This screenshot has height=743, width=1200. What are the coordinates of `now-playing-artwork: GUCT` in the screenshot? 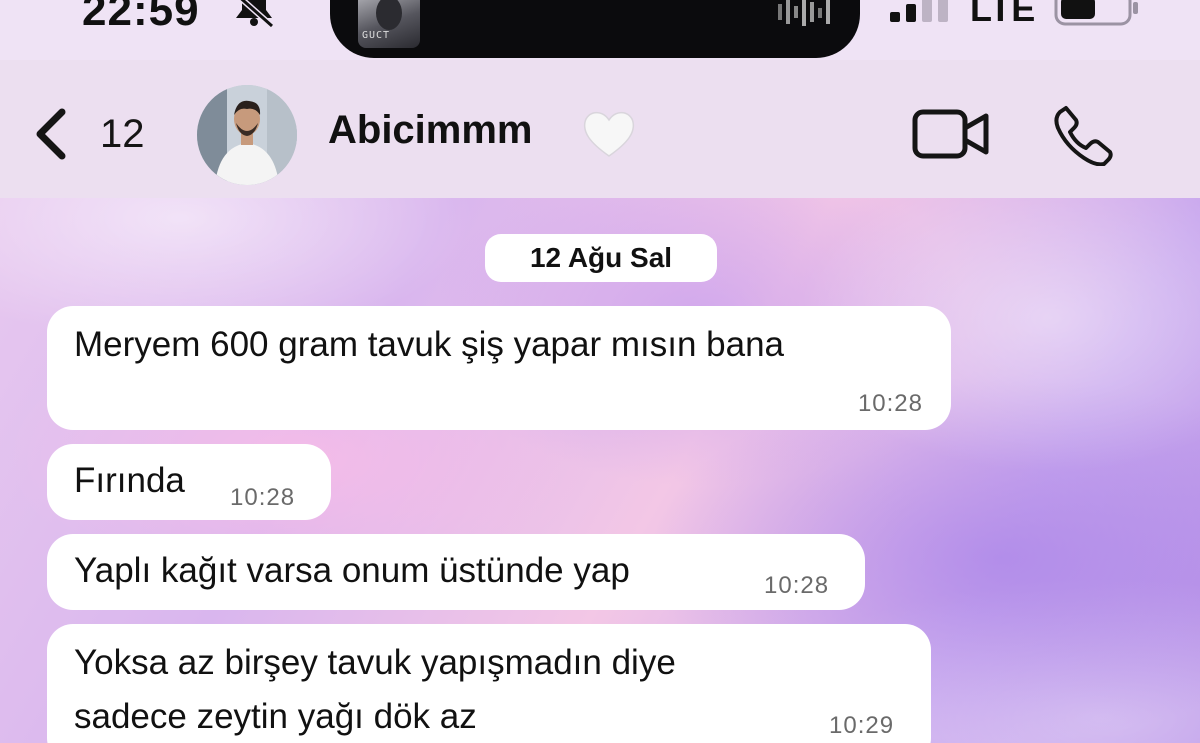 It's located at (389, 24).